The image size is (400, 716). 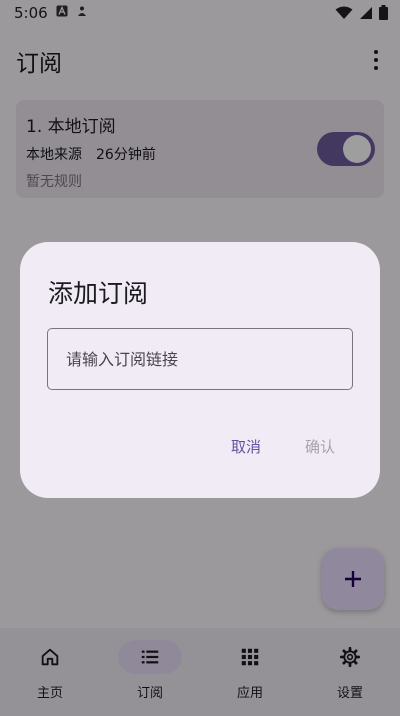 What do you see at coordinates (246, 446) in the screenshot?
I see `cancel-button: 取消` at bounding box center [246, 446].